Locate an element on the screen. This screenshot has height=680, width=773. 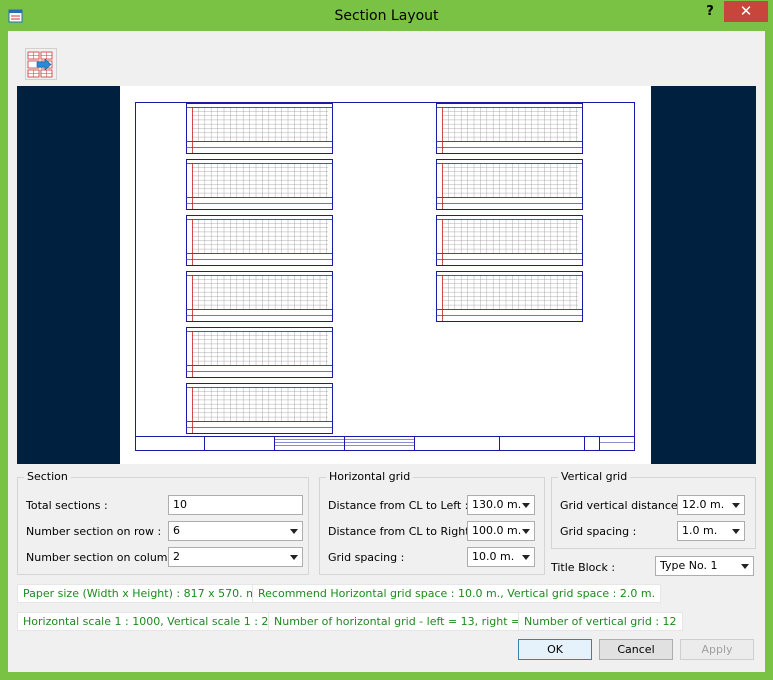
title-block-value: Type No. 1 is located at coordinates (689, 565).